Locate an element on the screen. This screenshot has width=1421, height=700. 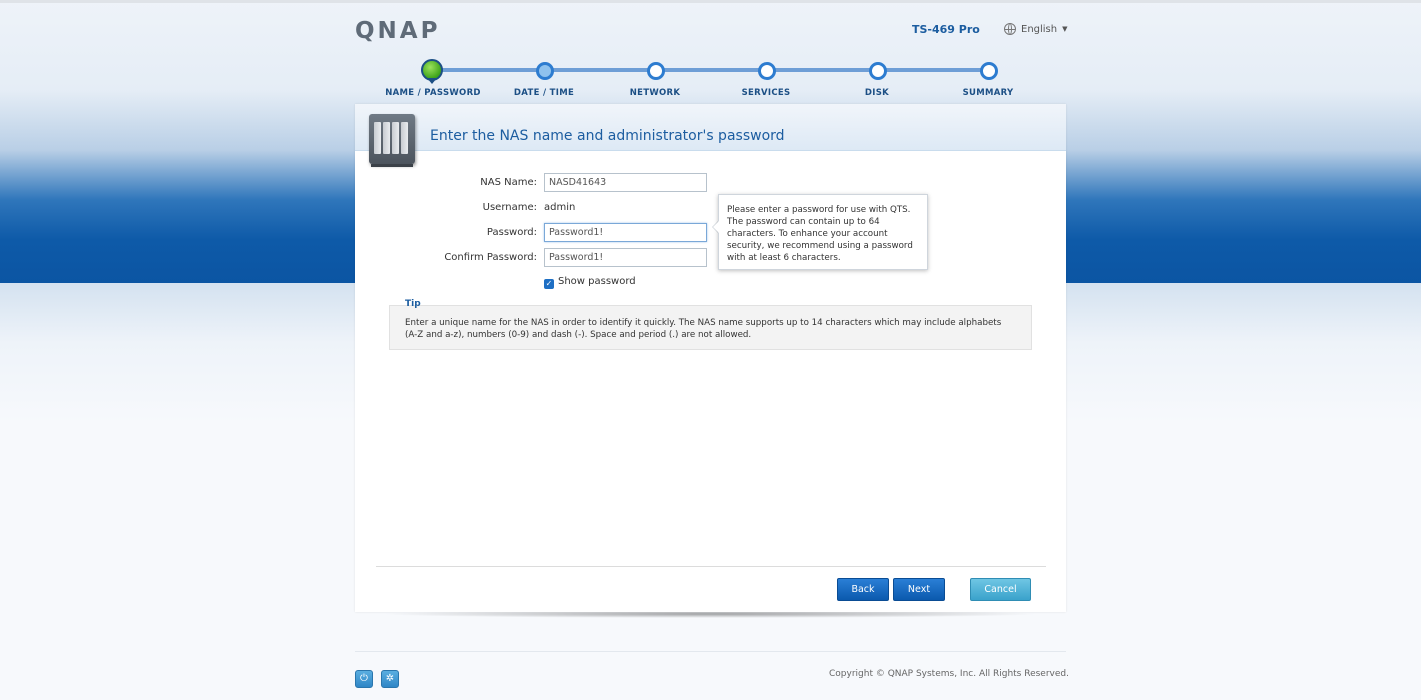
language-label: English is located at coordinates (1039, 29).